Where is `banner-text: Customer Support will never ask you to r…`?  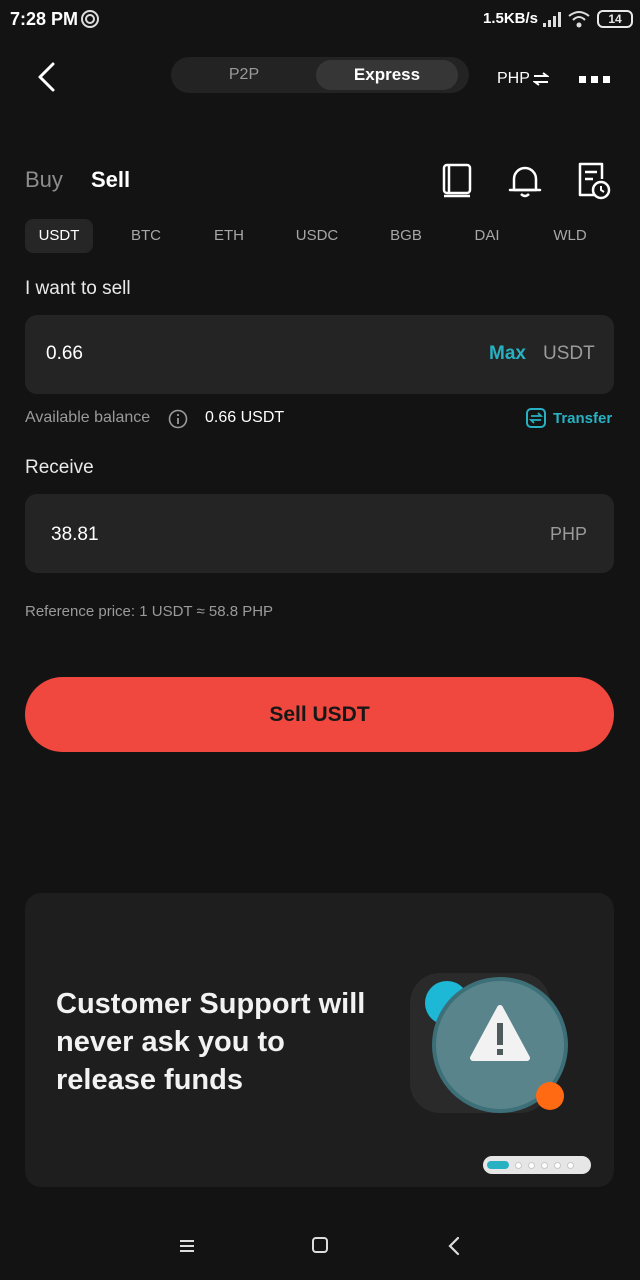
banner-text: Customer Support will never ask you to r… is located at coordinates (211, 1042).